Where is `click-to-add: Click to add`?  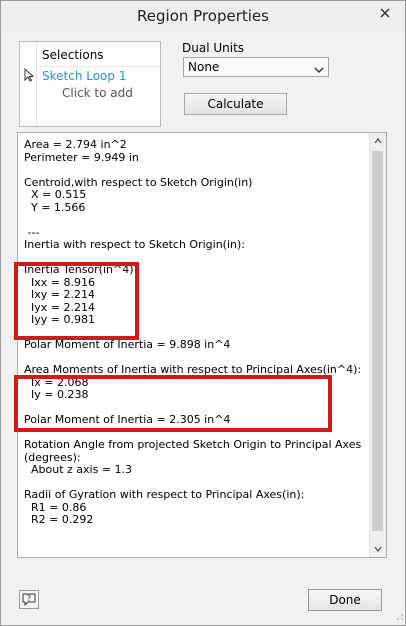 click-to-add: Click to add is located at coordinates (97, 93).